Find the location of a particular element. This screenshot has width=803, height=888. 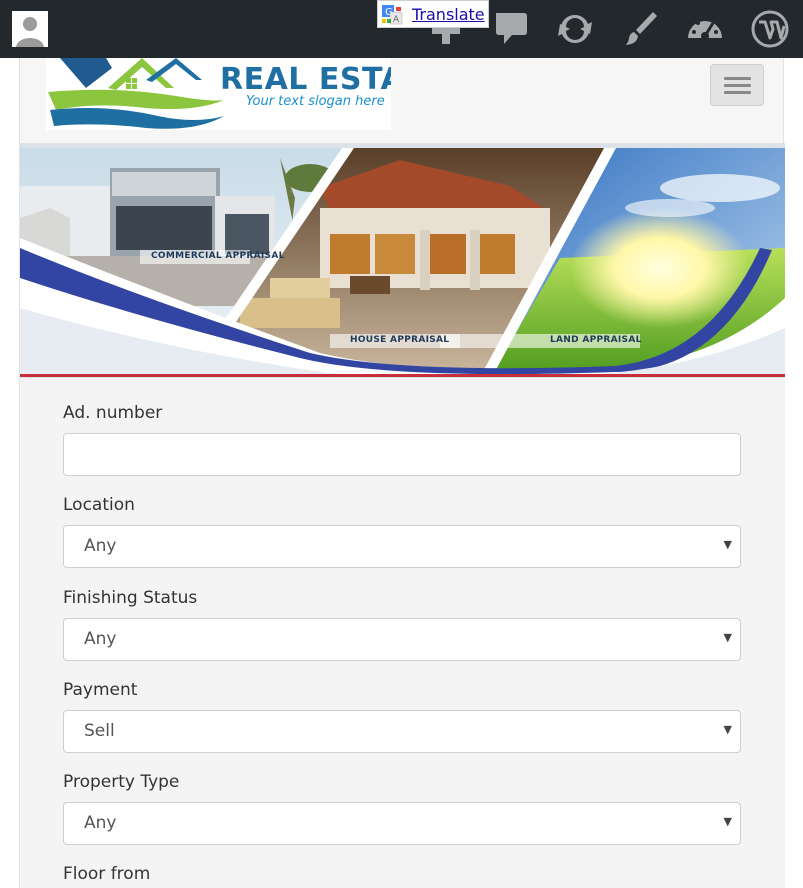

site-logo: REAL ESTATE Your text slogan here is located at coordinates (218, 94).